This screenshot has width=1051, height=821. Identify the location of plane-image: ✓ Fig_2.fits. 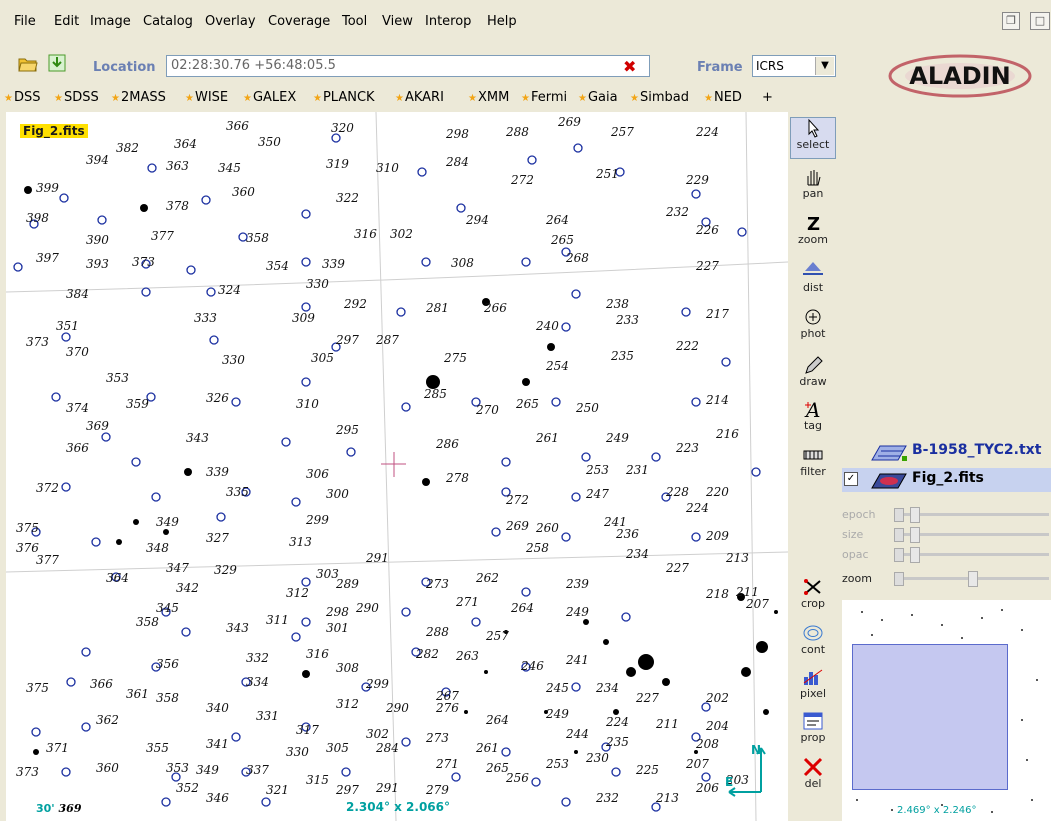
(946, 480).